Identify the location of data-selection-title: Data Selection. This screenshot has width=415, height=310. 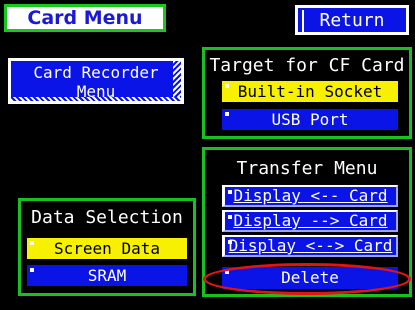
(107, 217).